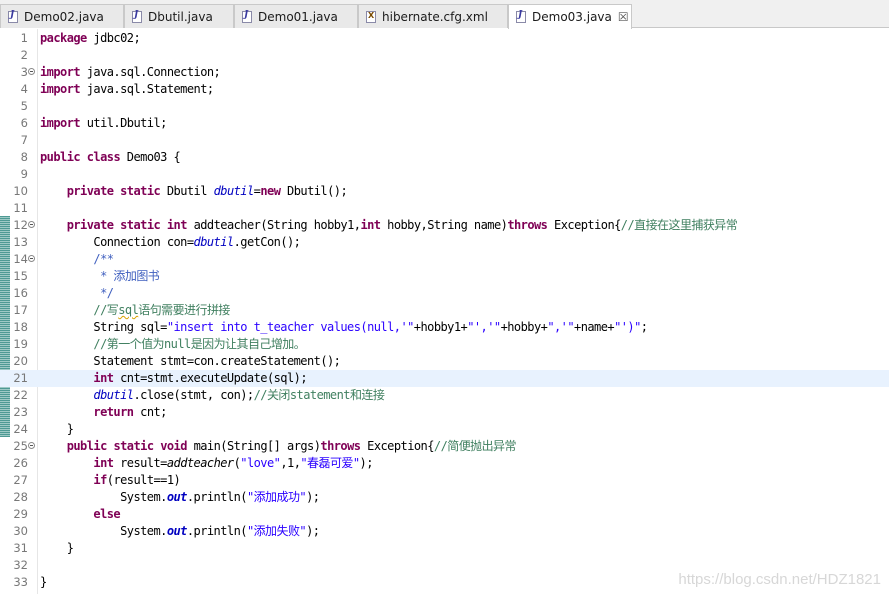  Describe the element at coordinates (444, 174) in the screenshot. I see `code-line: 9` at that location.